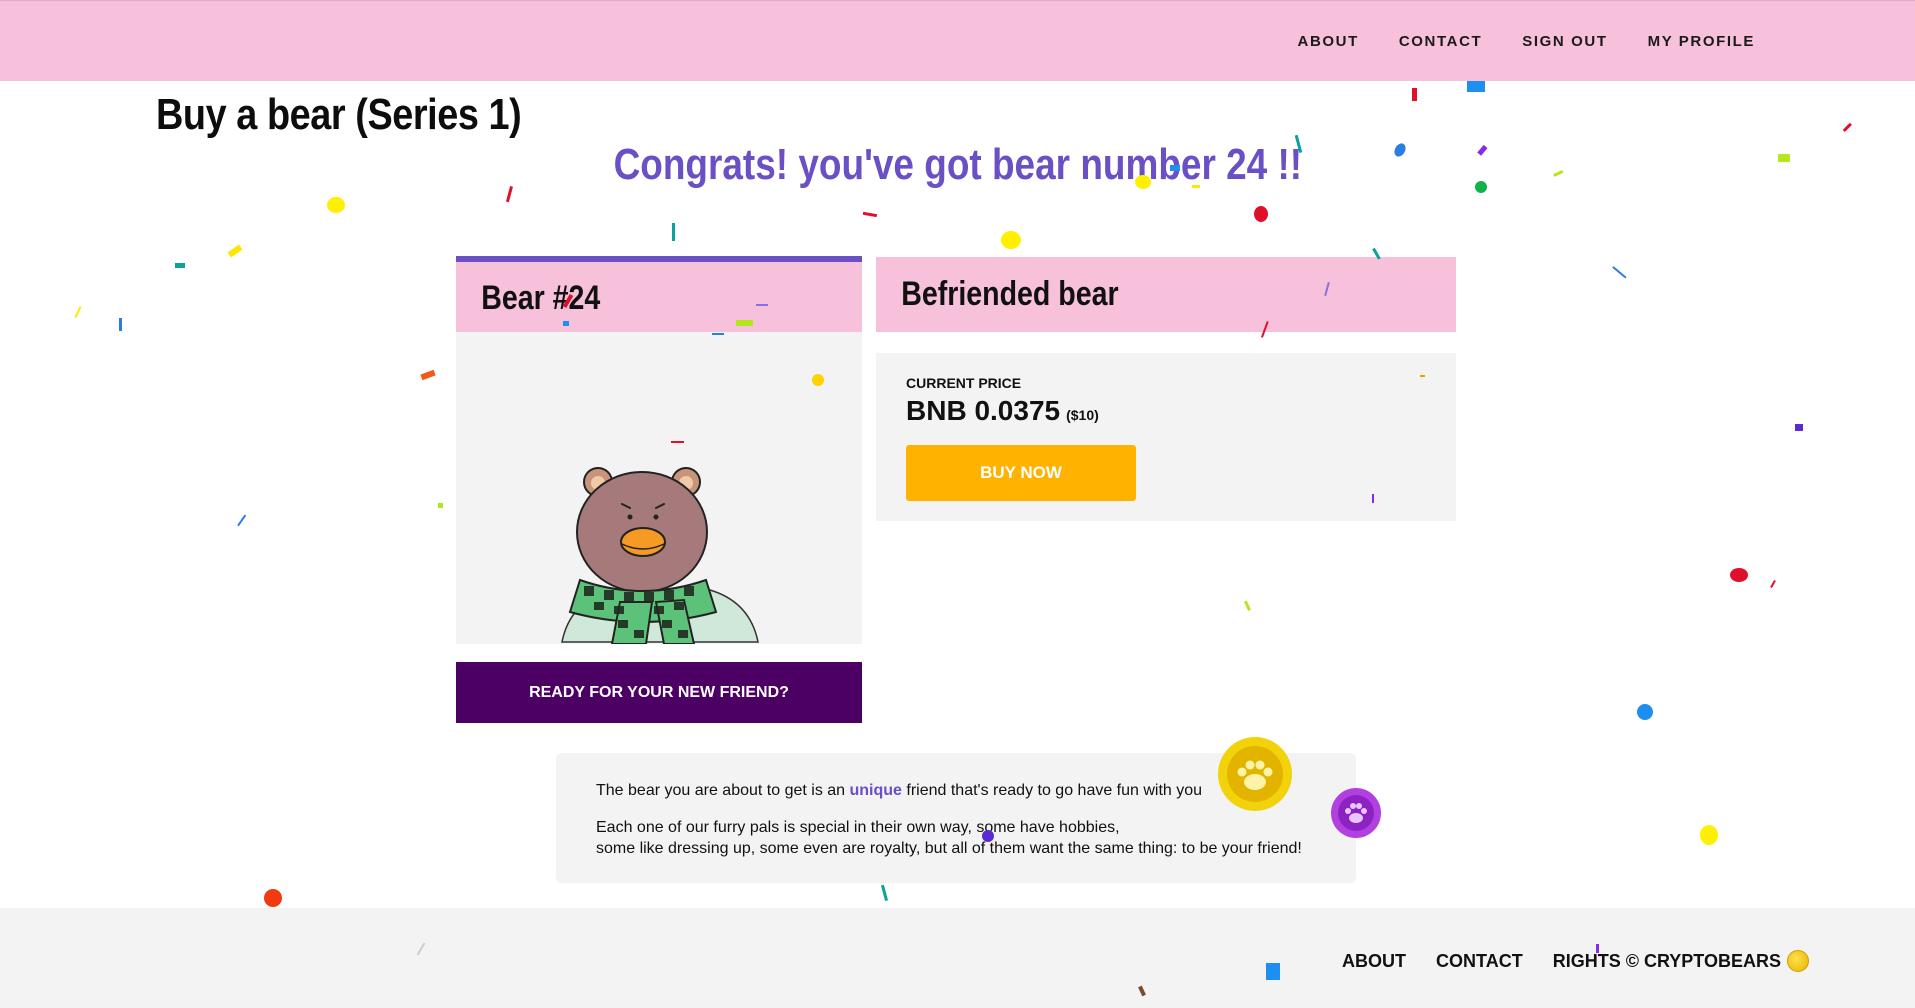 This screenshot has width=1915, height=1008. Describe the element at coordinates (1166, 294) in the screenshot. I see `befriended-bear-header: Befriended bear` at that location.